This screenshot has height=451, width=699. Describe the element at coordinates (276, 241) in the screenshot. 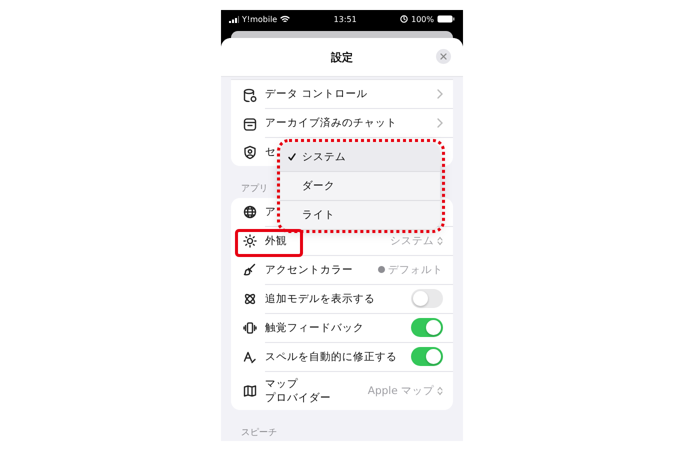

I see `setting-label: 外観` at that location.